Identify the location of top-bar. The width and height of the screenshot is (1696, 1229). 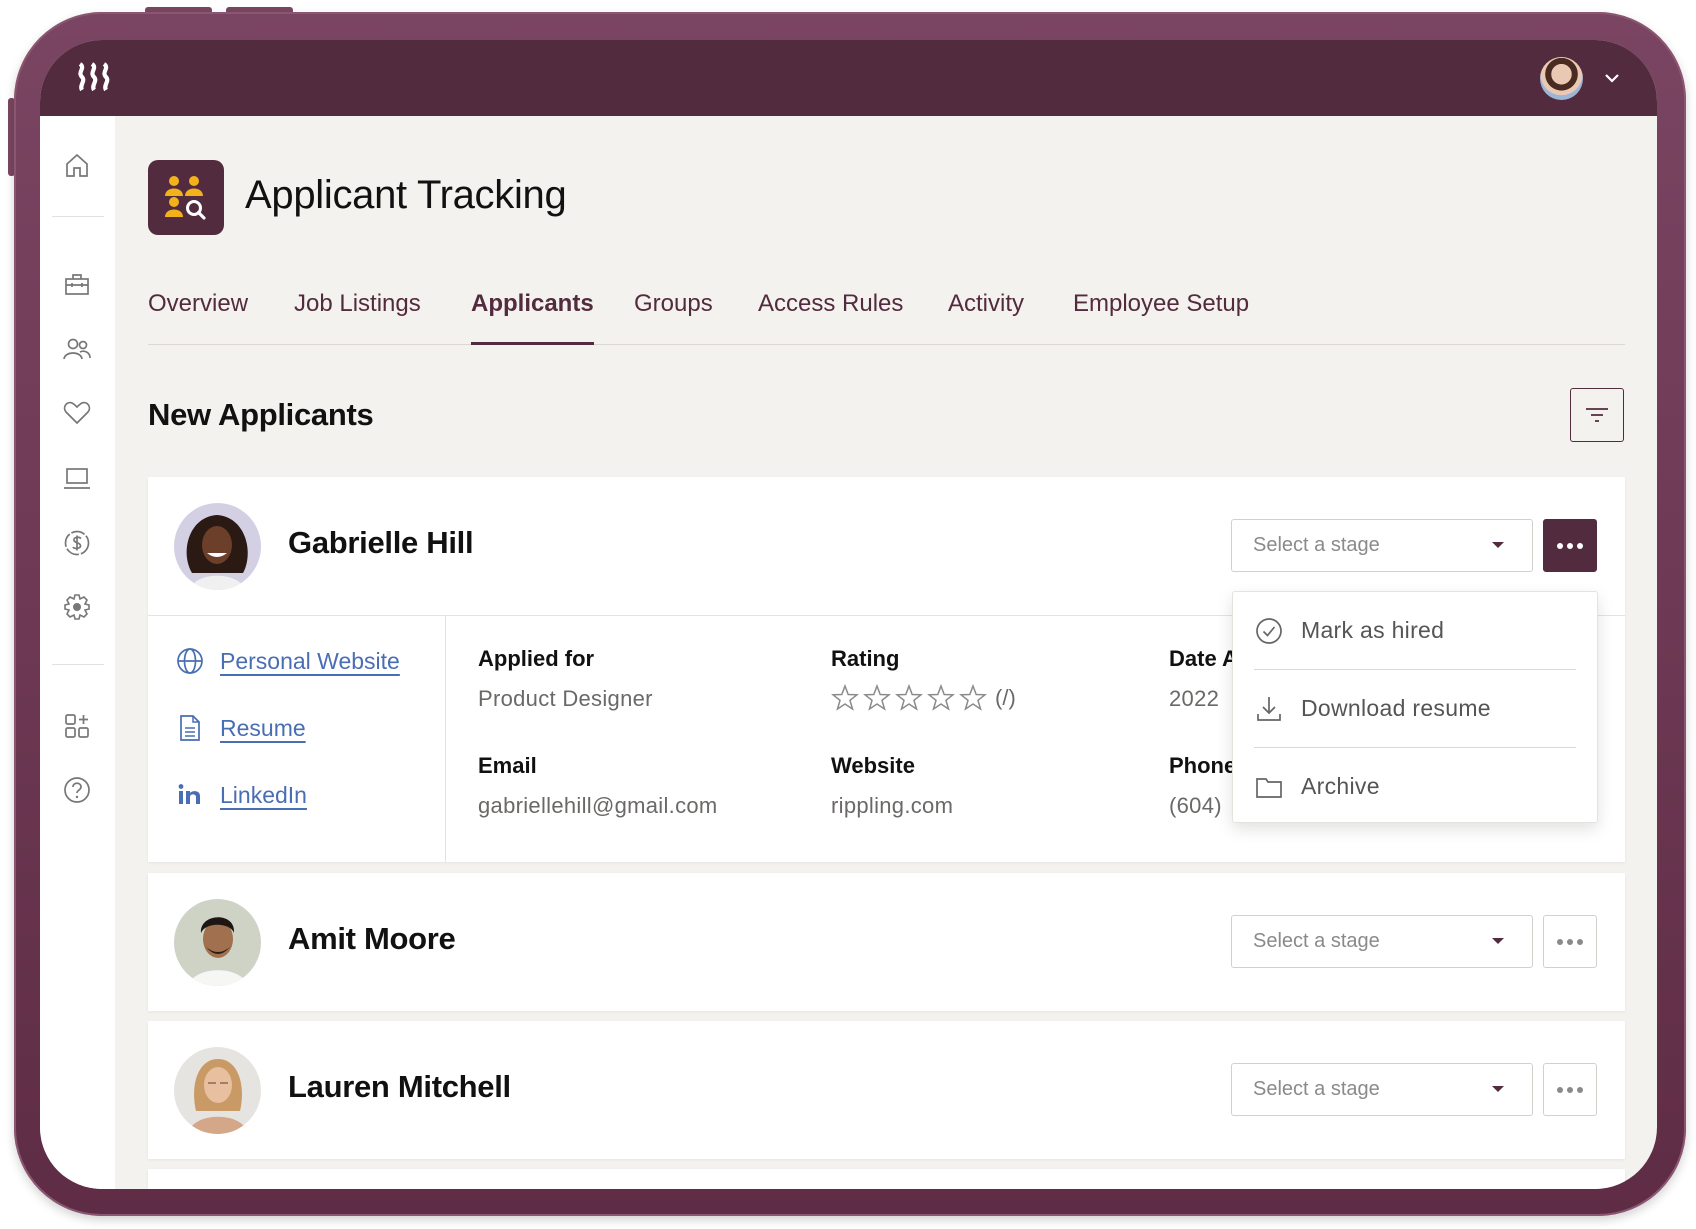
(848, 78).